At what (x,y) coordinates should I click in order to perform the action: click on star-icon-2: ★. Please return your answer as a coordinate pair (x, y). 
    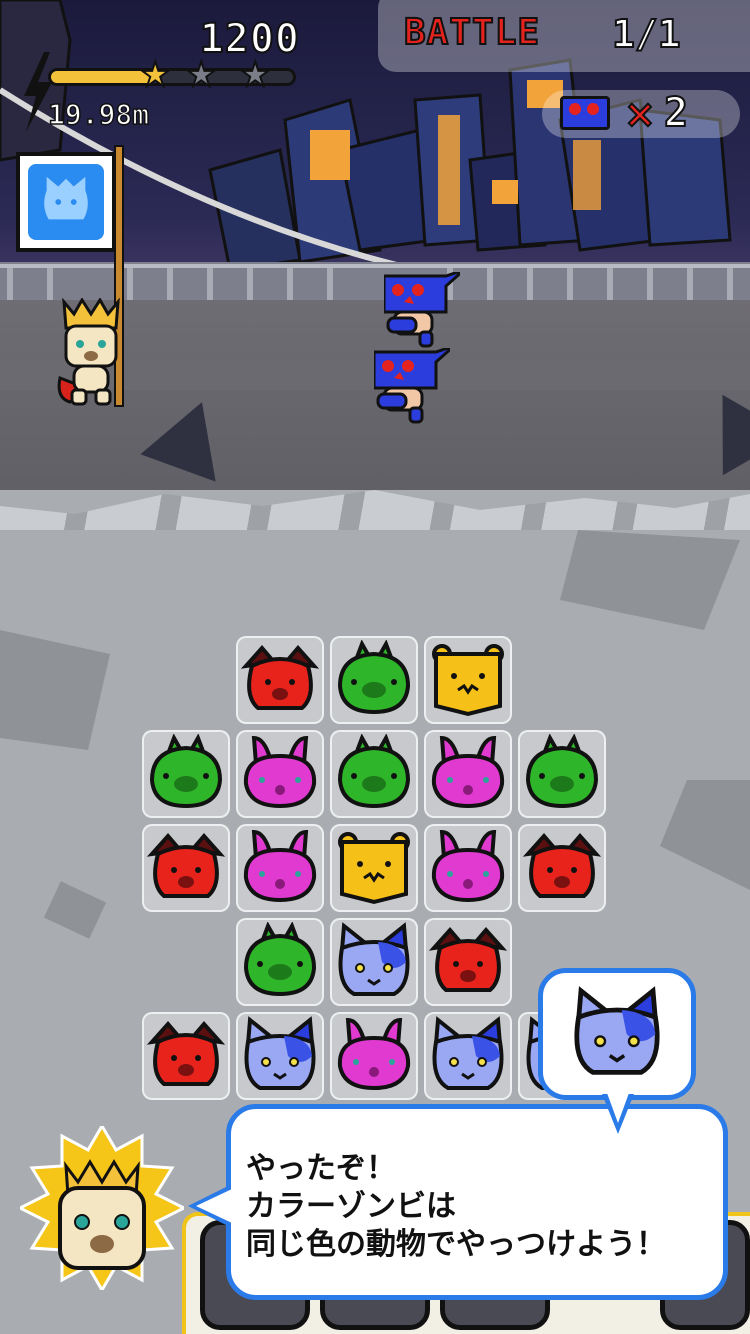
    Looking at the image, I should click on (201, 75).